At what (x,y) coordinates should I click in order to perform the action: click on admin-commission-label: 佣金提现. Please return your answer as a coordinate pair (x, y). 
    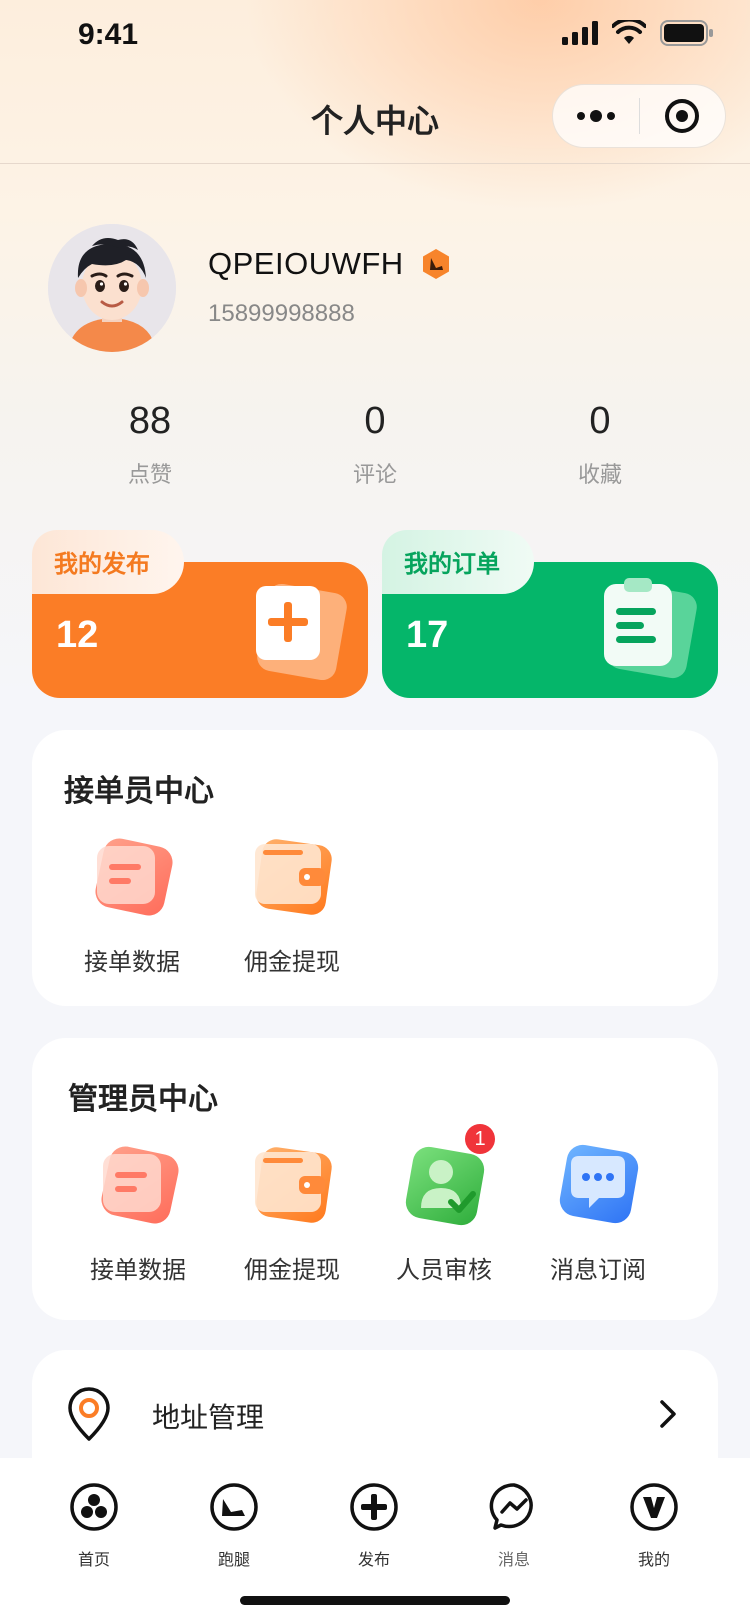
    Looking at the image, I should click on (292, 1270).